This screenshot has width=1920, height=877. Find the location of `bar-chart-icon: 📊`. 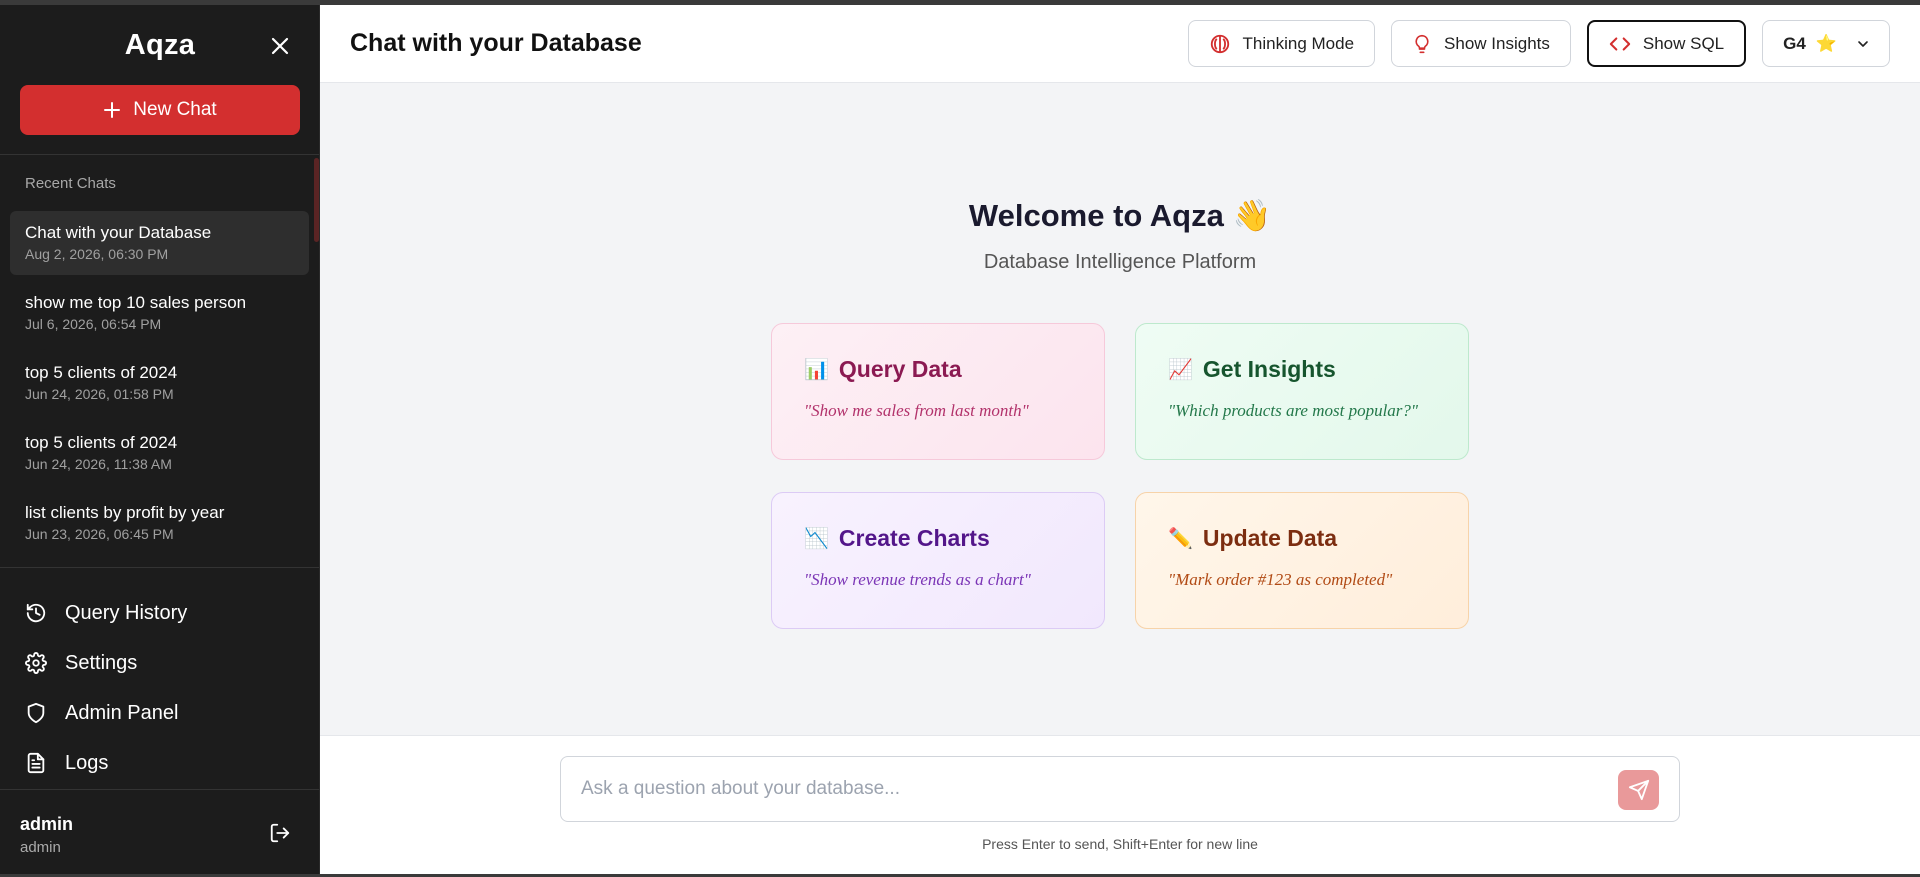

bar-chart-icon: 📊 is located at coordinates (816, 370).